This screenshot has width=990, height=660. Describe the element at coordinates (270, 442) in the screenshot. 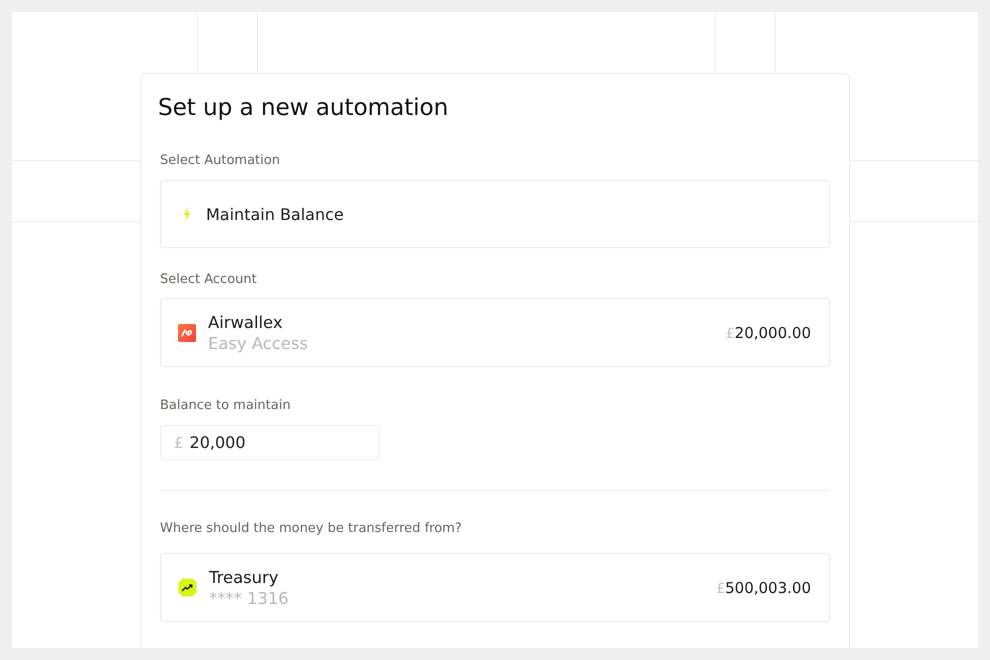

I see `balance-input: £ 20,000` at that location.